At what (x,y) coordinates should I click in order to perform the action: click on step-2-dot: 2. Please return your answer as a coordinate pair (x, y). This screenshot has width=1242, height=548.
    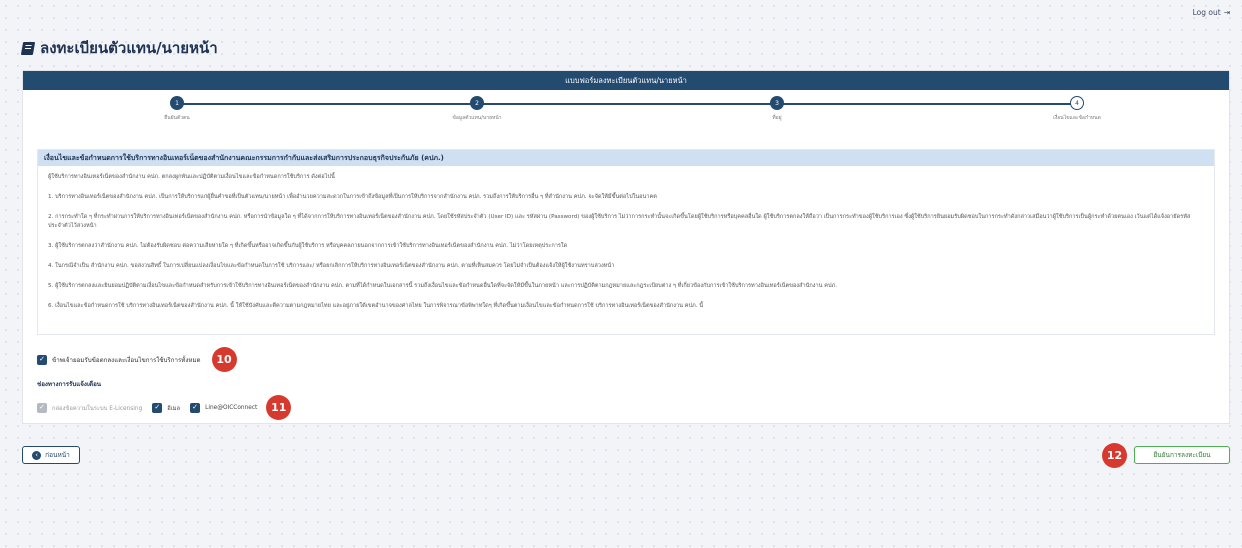
    Looking at the image, I should click on (477, 103).